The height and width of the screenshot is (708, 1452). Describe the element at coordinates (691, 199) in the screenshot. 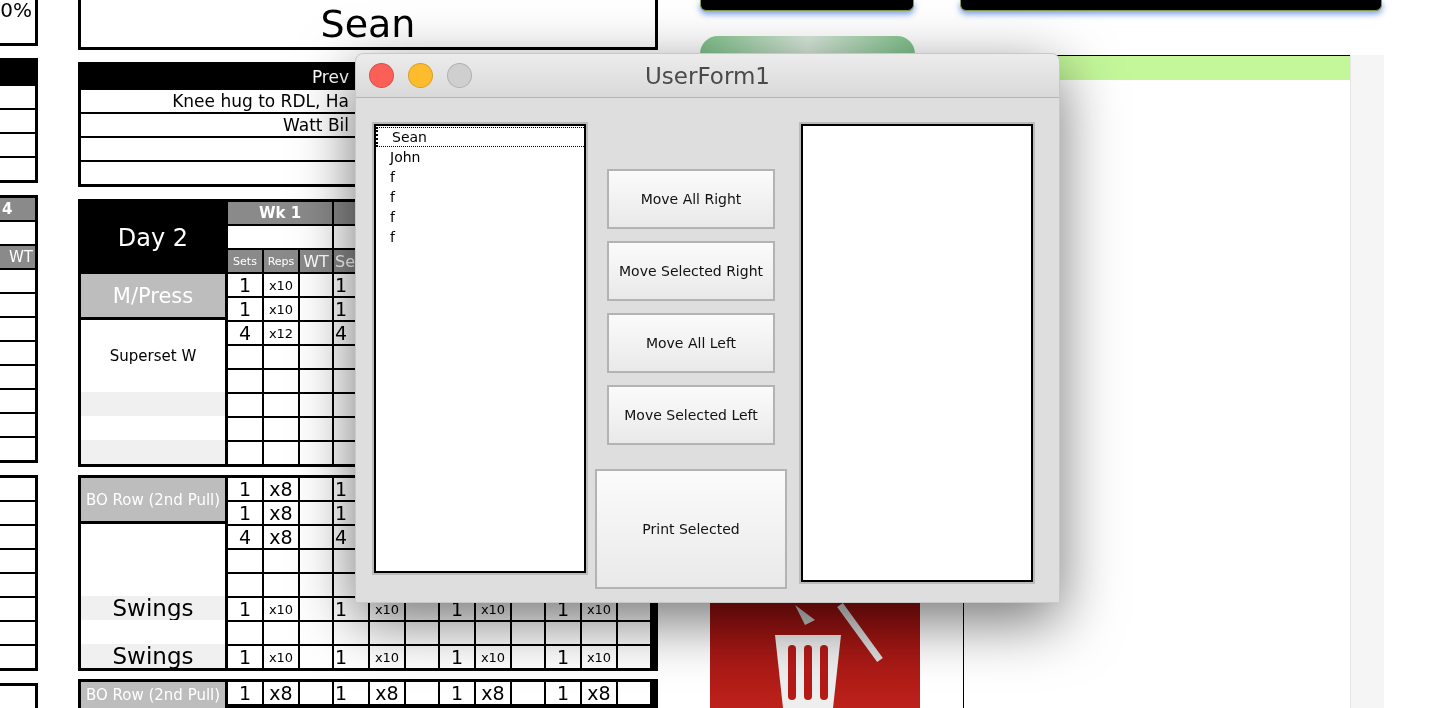

I see `move-button: Move All Right` at that location.